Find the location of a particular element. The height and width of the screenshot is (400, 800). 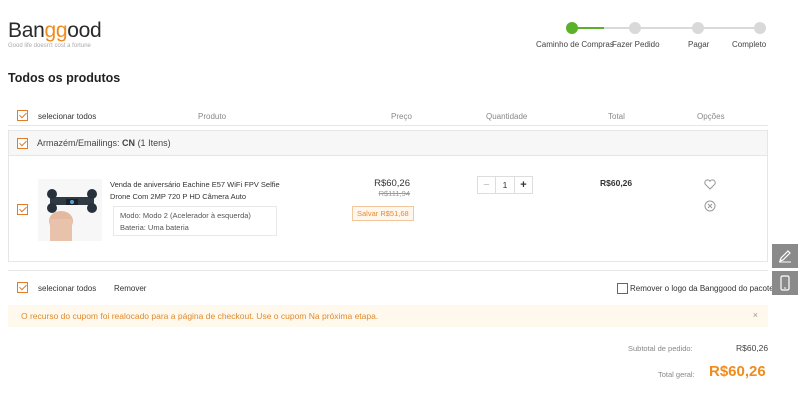

notice-close-icon: × is located at coordinates (755, 315).